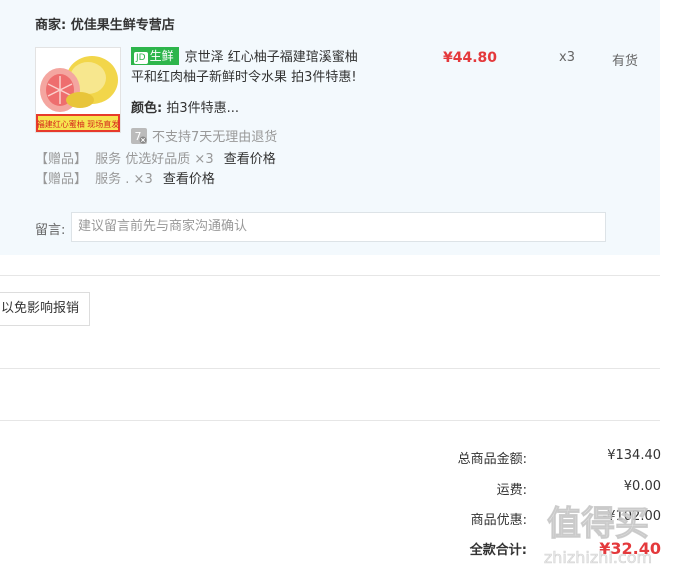 The image size is (679, 573). Describe the element at coordinates (139, 136) in the screenshot. I see `no-return-icon: 7` at that location.